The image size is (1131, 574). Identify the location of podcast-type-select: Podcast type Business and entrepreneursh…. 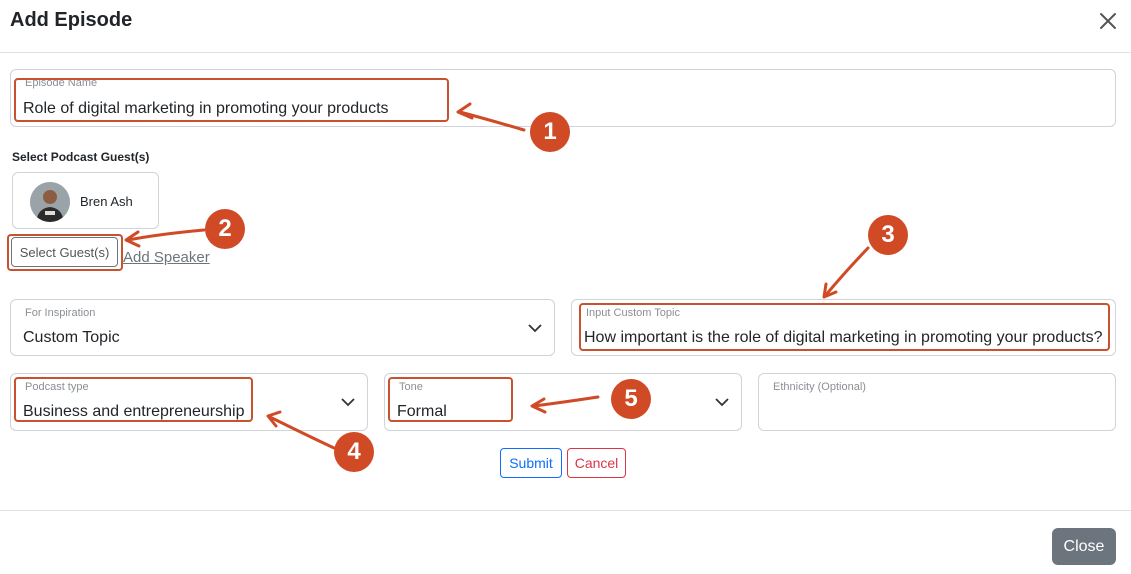
(189, 402).